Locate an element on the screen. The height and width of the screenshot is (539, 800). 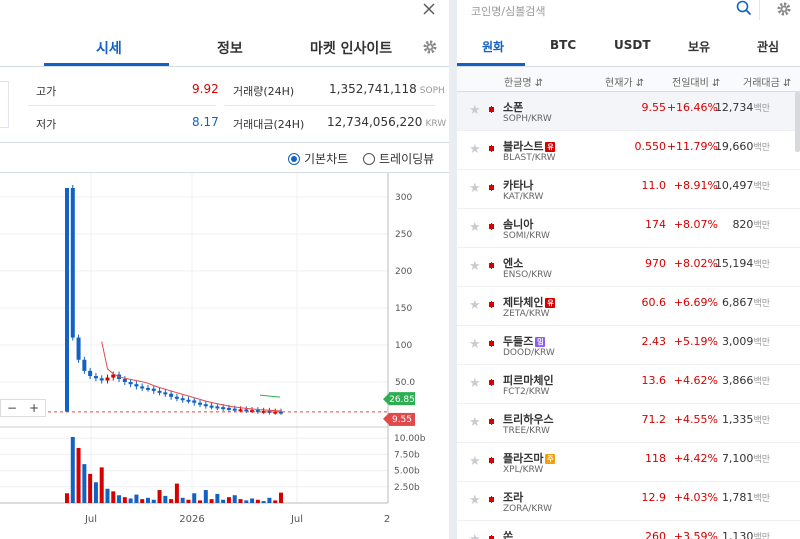
zoom-in-button: + is located at coordinates (34, 408).